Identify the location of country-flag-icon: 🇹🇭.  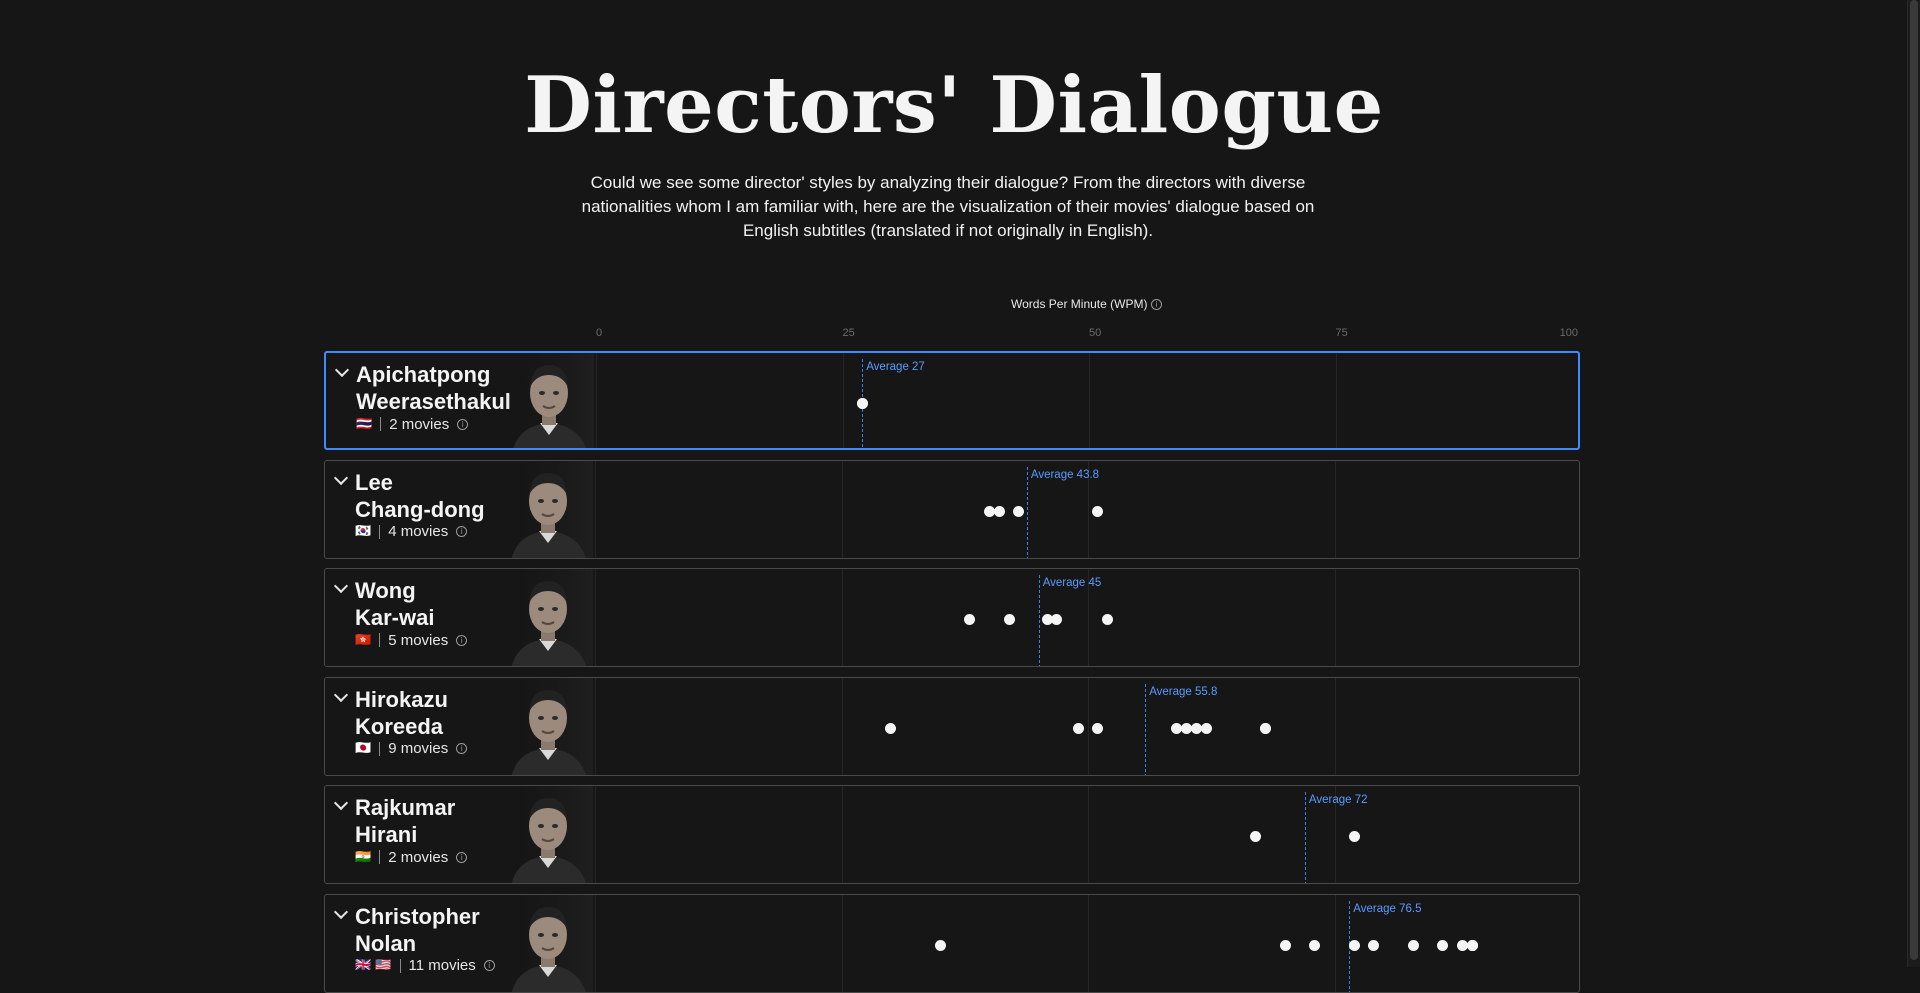
(364, 424).